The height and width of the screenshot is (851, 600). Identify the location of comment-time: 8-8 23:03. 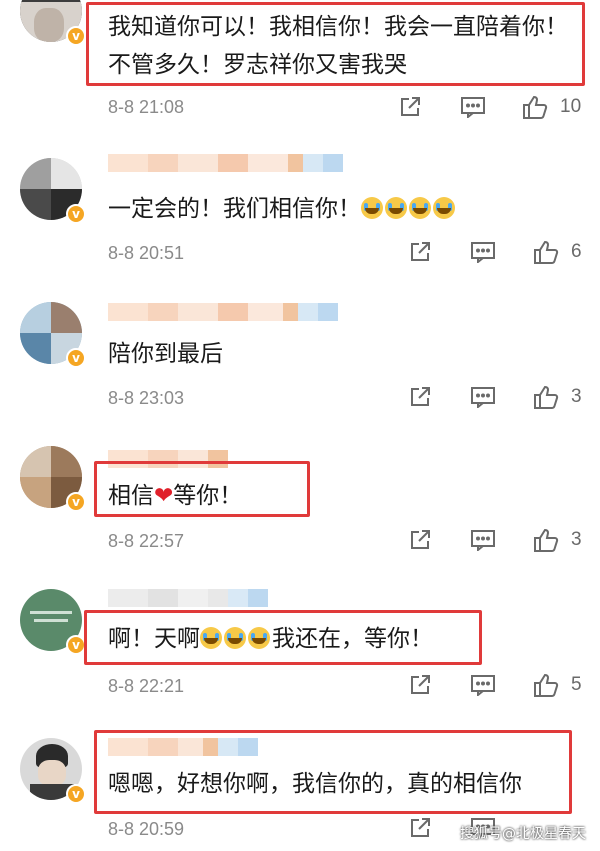
(146, 398).